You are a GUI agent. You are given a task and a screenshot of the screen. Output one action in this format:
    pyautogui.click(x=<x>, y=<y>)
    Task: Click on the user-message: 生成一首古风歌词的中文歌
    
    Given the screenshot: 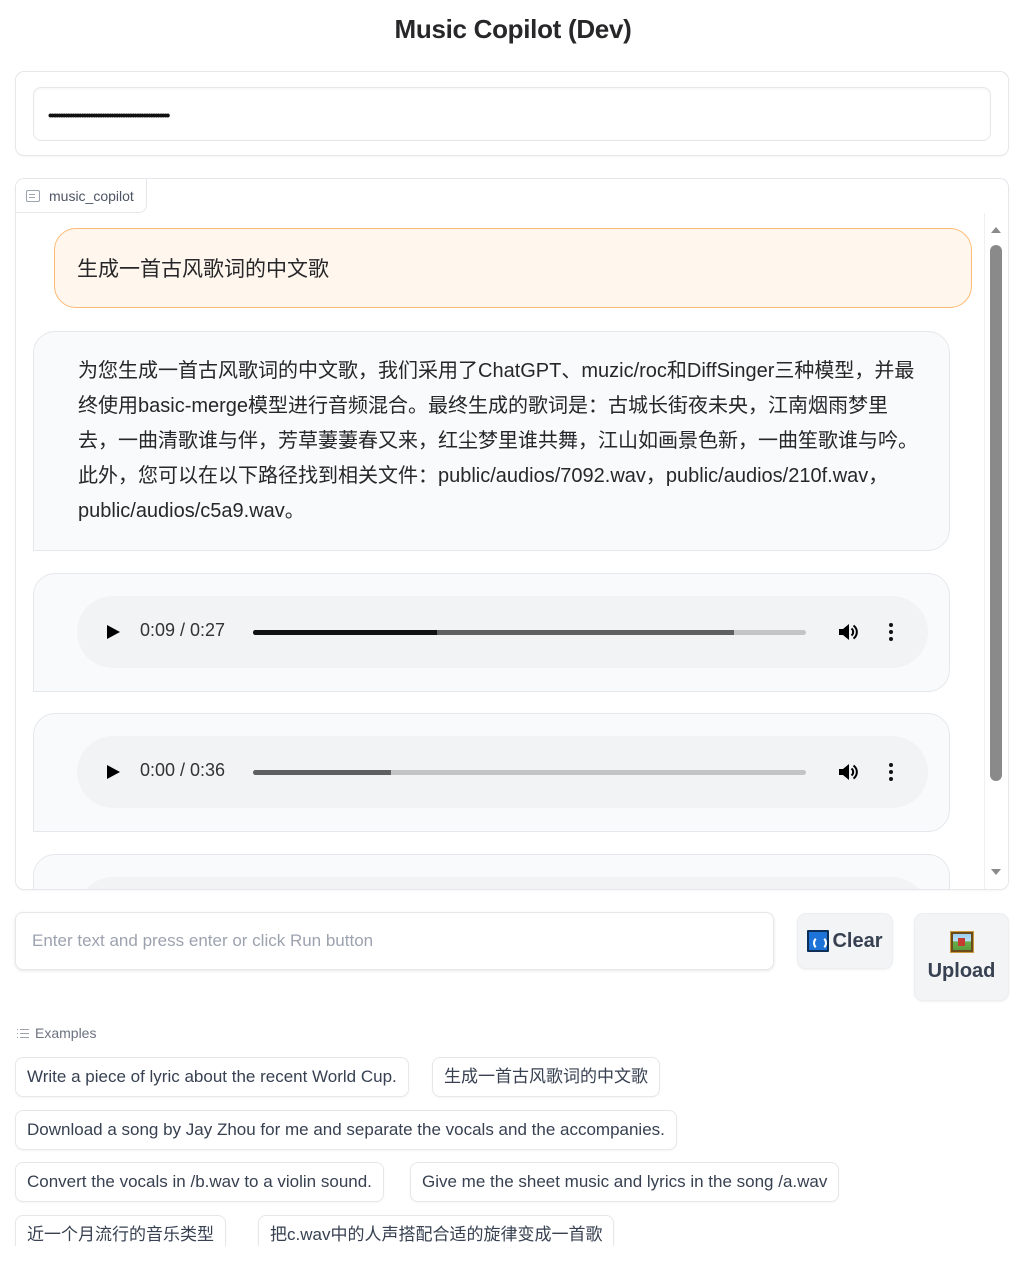 What is the action you would take?
    pyautogui.click(x=513, y=268)
    